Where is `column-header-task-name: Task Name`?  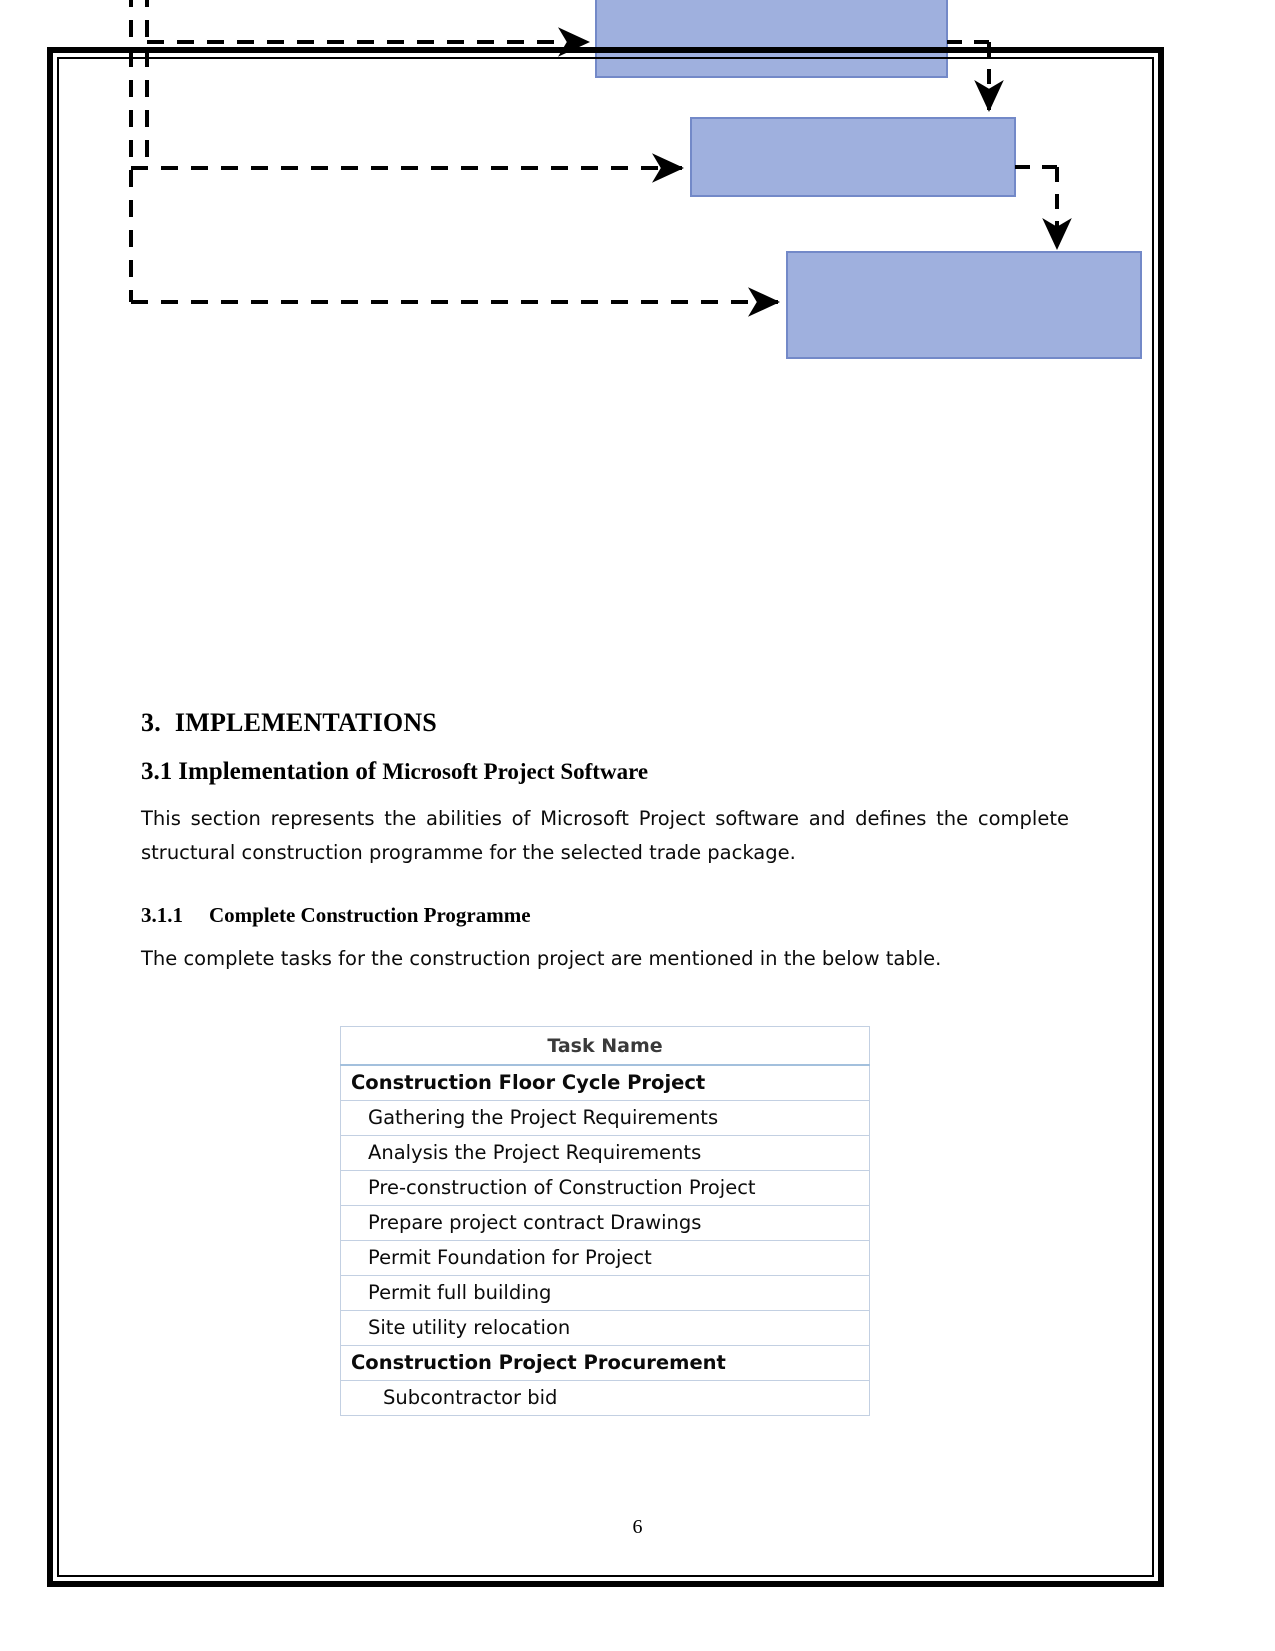 column-header-task-name: Task Name is located at coordinates (605, 1046).